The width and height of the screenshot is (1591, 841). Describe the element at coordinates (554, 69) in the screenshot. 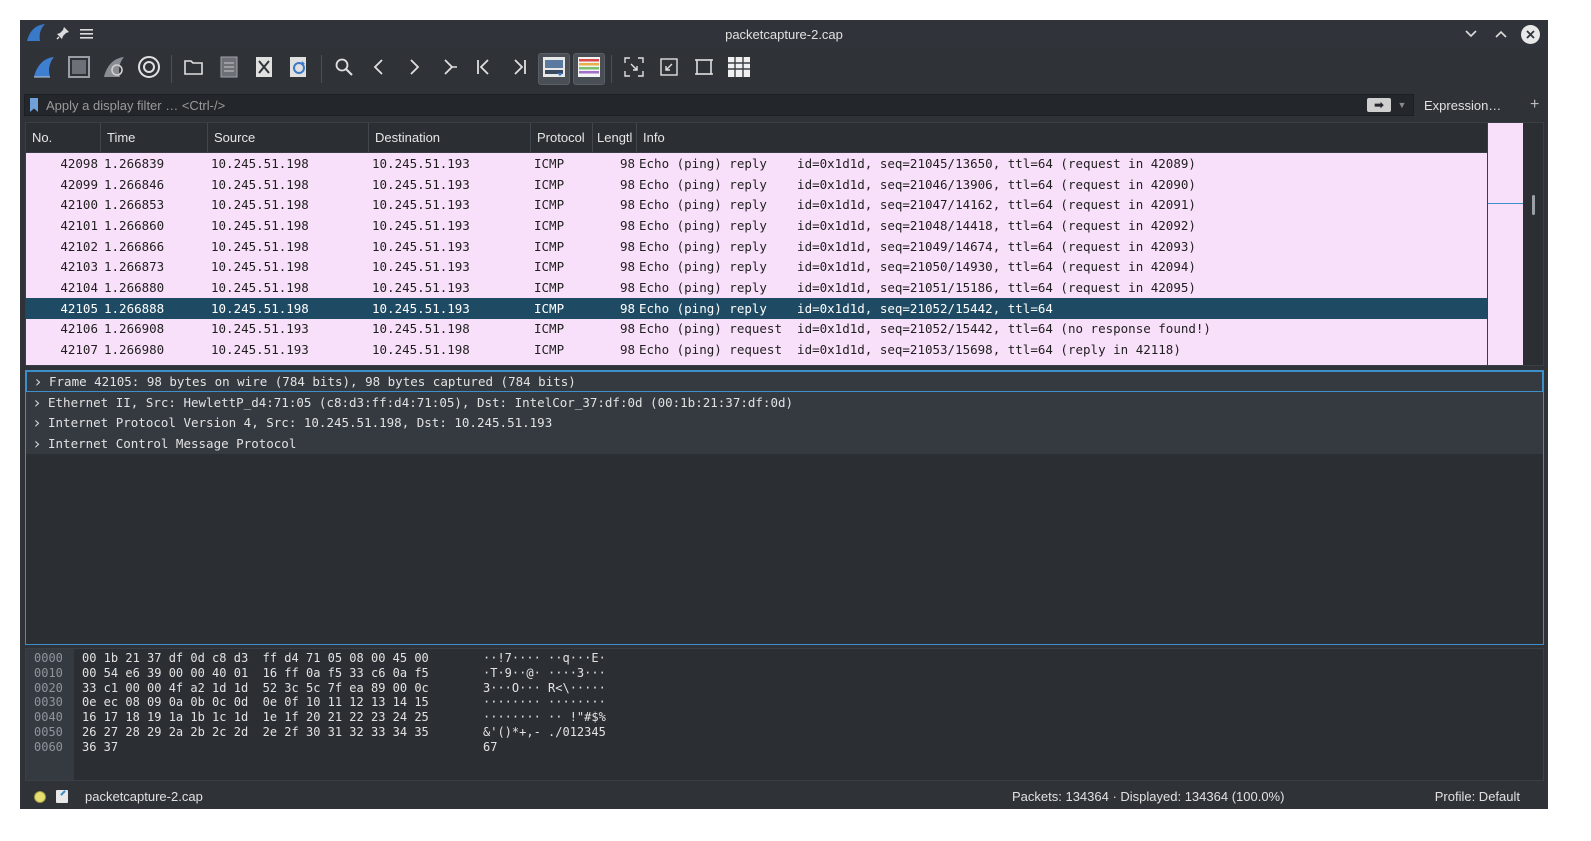

I see `auto-scroll-button` at that location.